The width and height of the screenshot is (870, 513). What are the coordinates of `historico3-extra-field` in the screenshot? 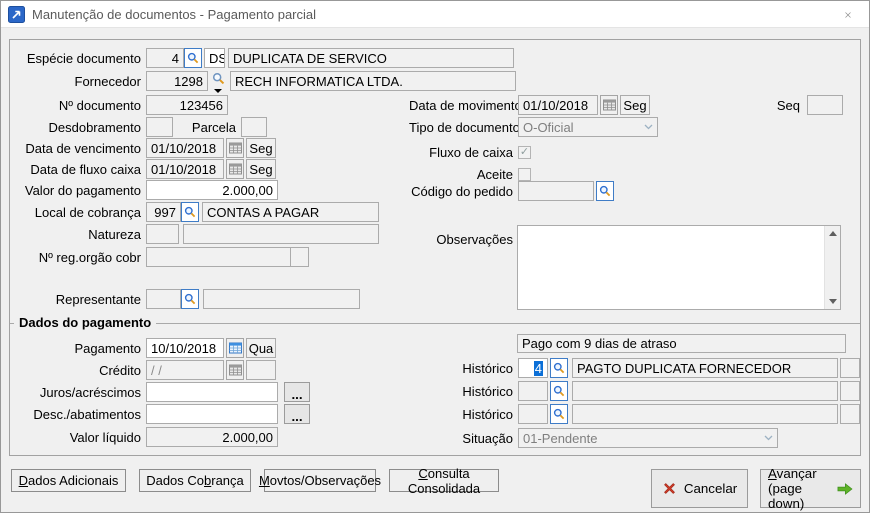 It's located at (850, 414).